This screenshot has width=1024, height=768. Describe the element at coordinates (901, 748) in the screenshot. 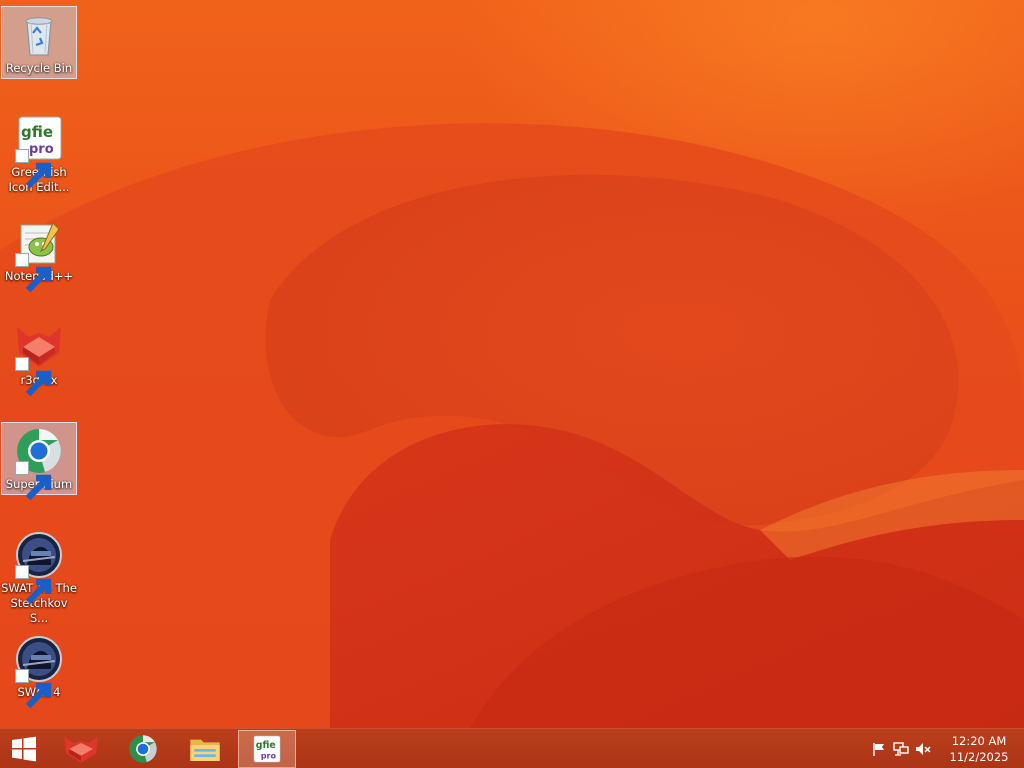

I see `network-icon` at that location.